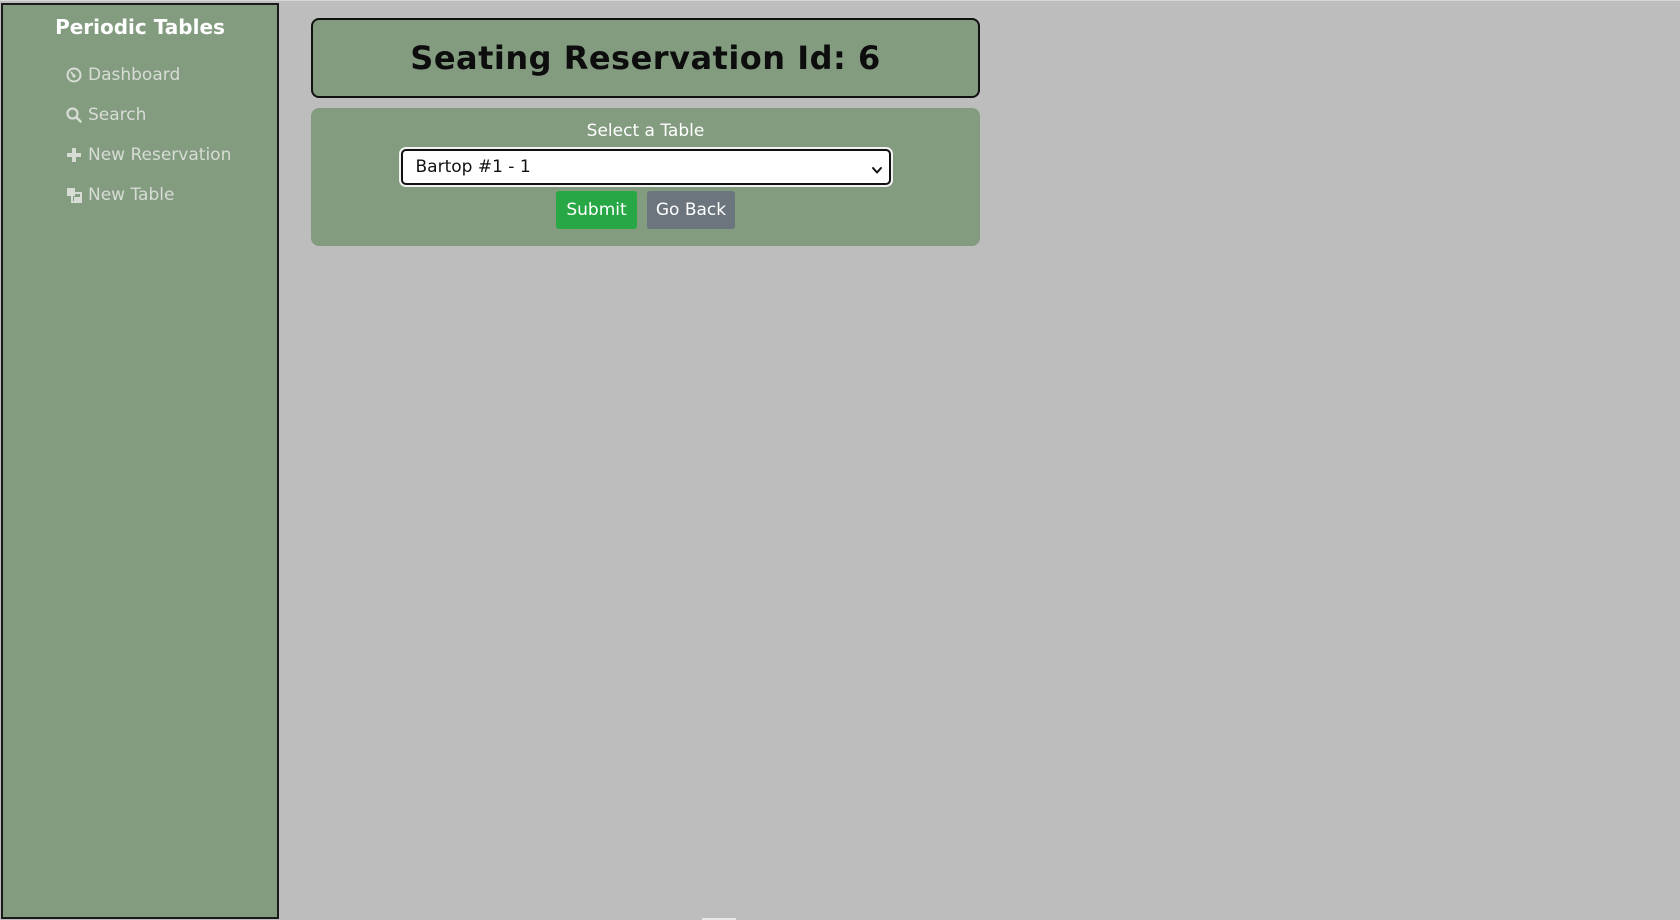 This screenshot has width=1680, height=920. What do you see at coordinates (160, 155) in the screenshot?
I see `sidebar-item-label: New Reservation` at bounding box center [160, 155].